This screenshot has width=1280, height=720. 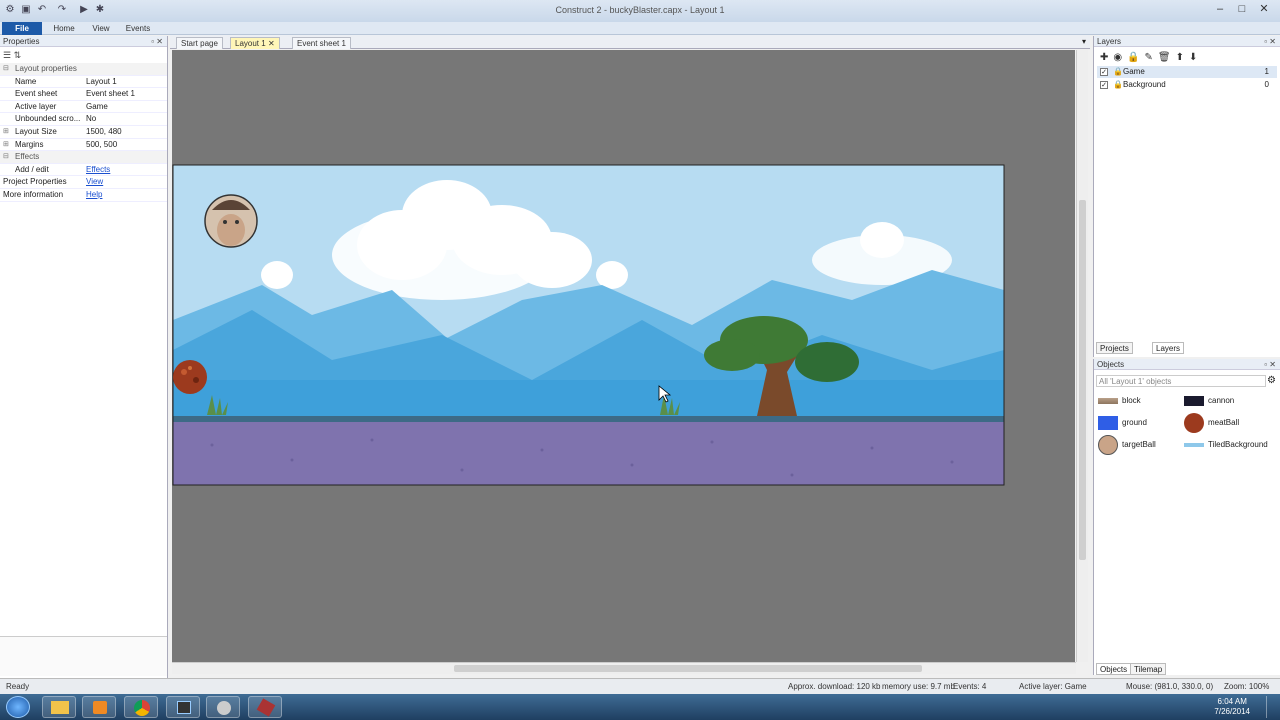 I want to click on tab-layers: Layers, so click(x=1168, y=348).